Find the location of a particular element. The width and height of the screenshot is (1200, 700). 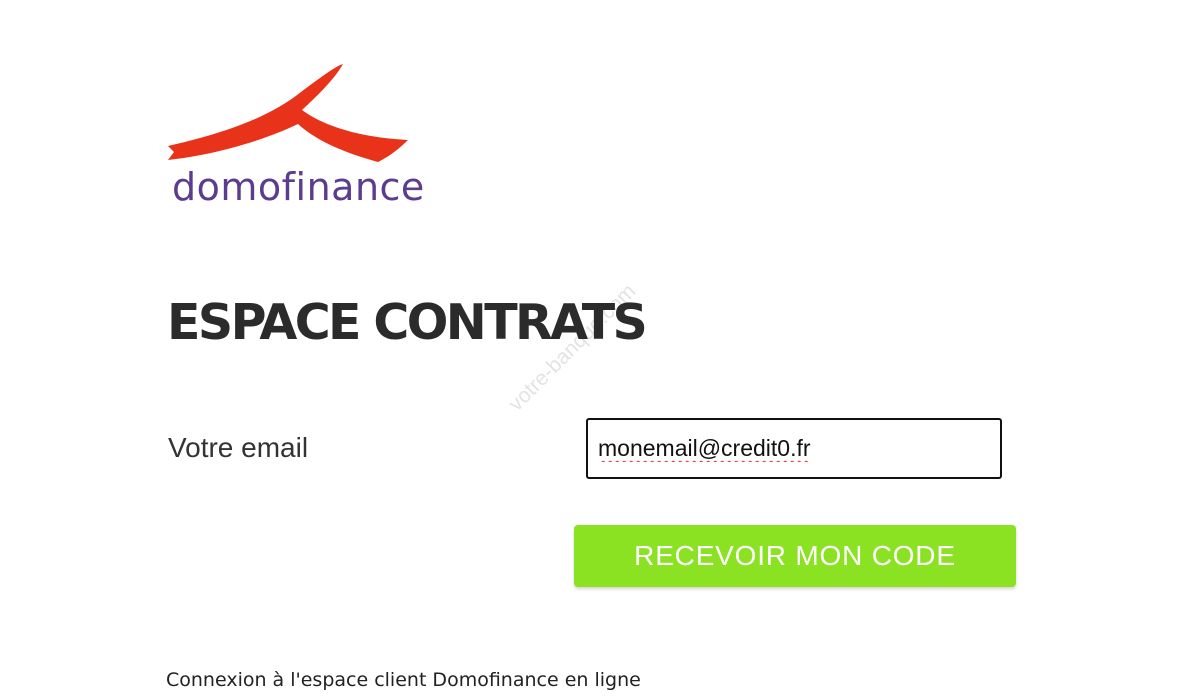

email-label: Votre email is located at coordinates (238, 447).